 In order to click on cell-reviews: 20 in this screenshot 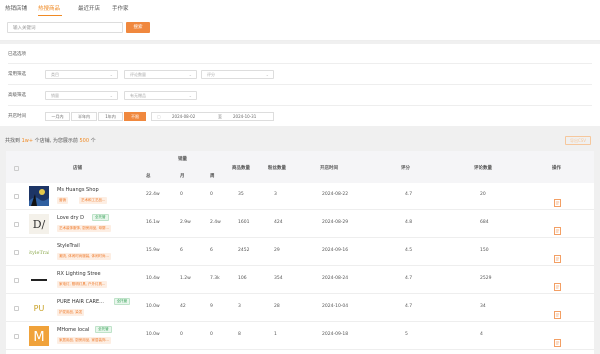, I will do `click(483, 194)`.